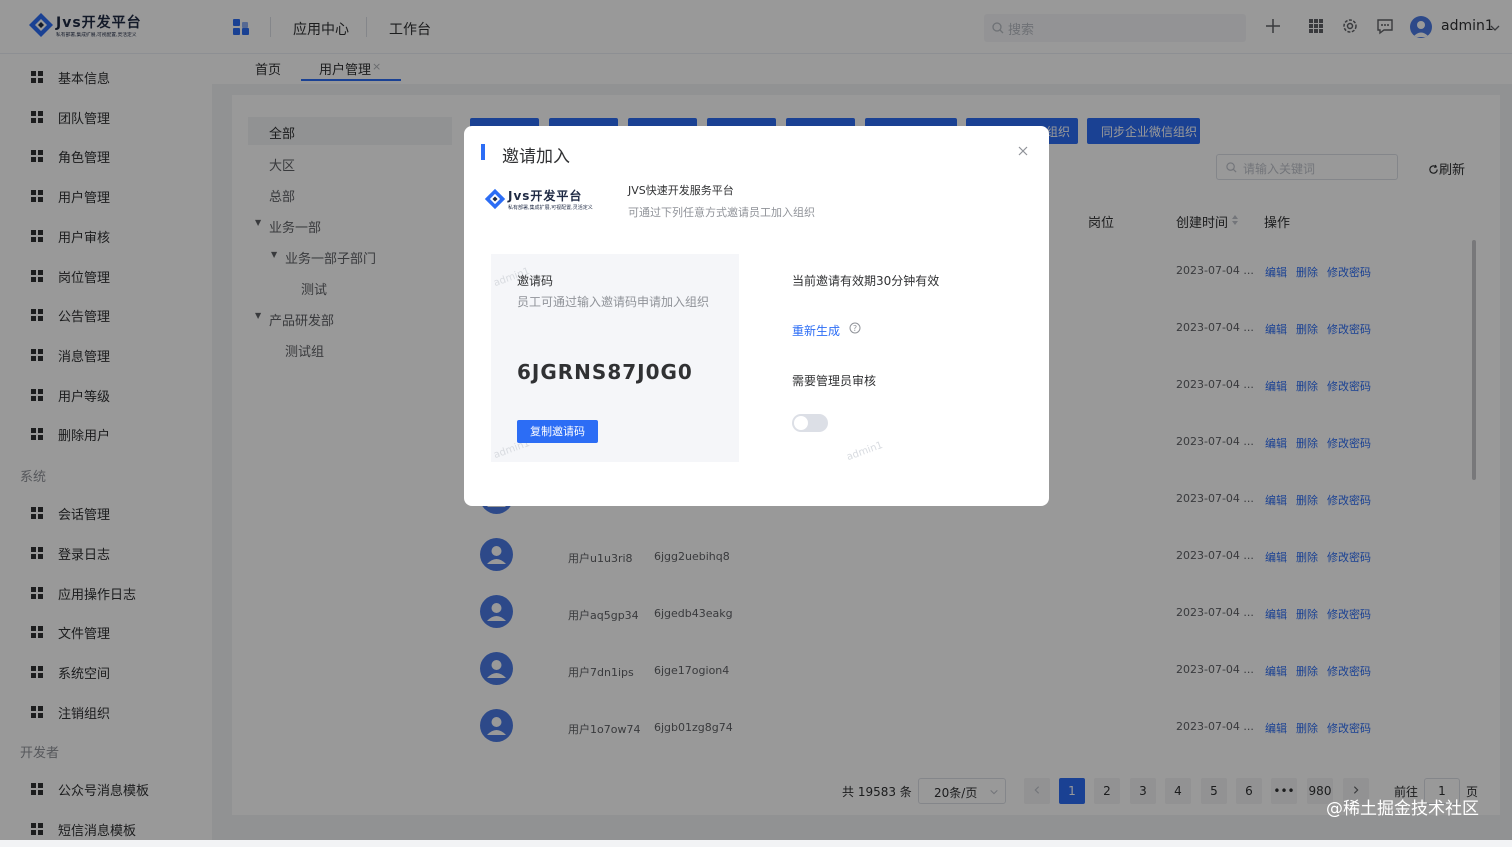  What do you see at coordinates (801, 423) in the screenshot?
I see `toggle-knob` at bounding box center [801, 423].